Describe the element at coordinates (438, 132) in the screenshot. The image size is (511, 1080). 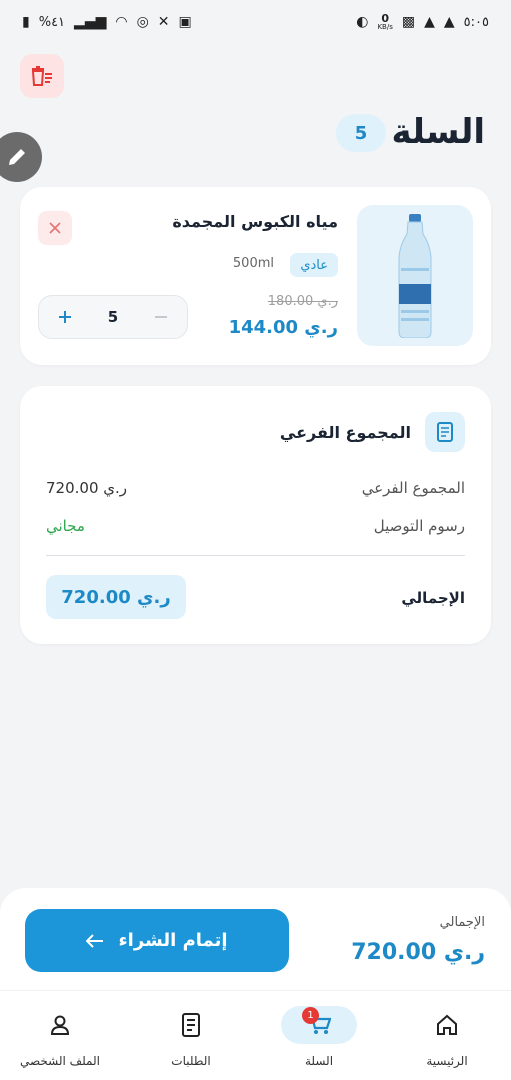
I see `page-title: السلة` at that location.